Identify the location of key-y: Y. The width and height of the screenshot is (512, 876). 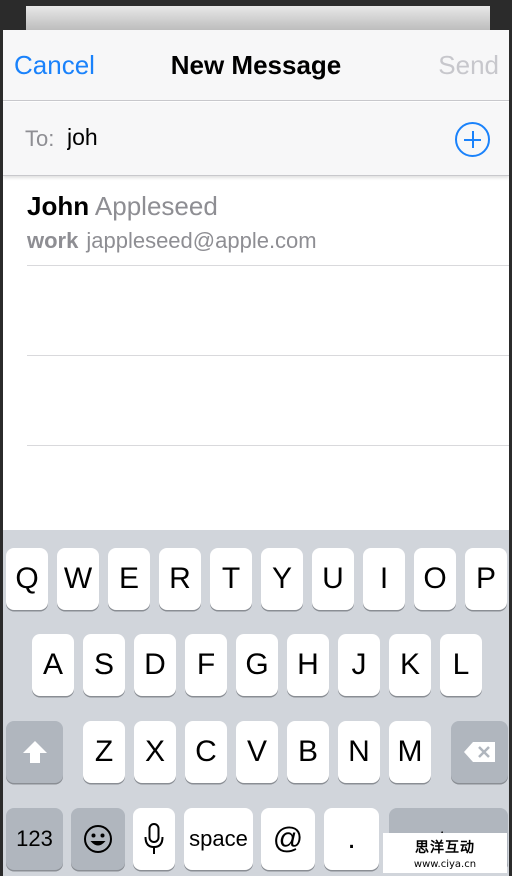
(282, 579).